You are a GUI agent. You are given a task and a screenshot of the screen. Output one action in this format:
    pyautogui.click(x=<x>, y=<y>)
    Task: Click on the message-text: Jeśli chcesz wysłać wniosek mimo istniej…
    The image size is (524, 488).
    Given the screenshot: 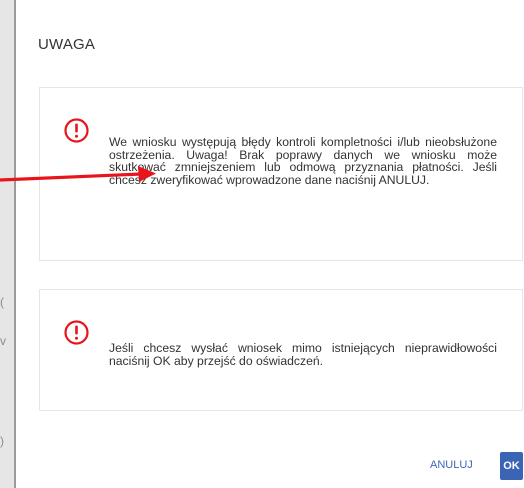 What is the action you would take?
    pyautogui.click(x=303, y=354)
    